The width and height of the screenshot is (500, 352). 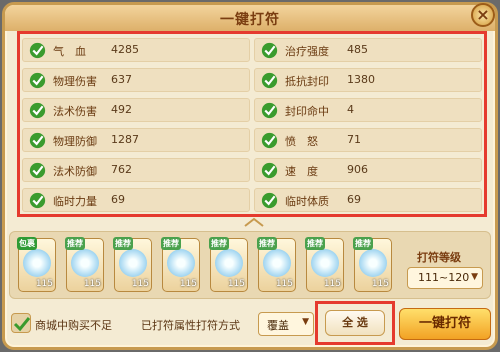 What do you see at coordinates (75, 81) in the screenshot?
I see `attribute-label: 物理伤害` at bounding box center [75, 81].